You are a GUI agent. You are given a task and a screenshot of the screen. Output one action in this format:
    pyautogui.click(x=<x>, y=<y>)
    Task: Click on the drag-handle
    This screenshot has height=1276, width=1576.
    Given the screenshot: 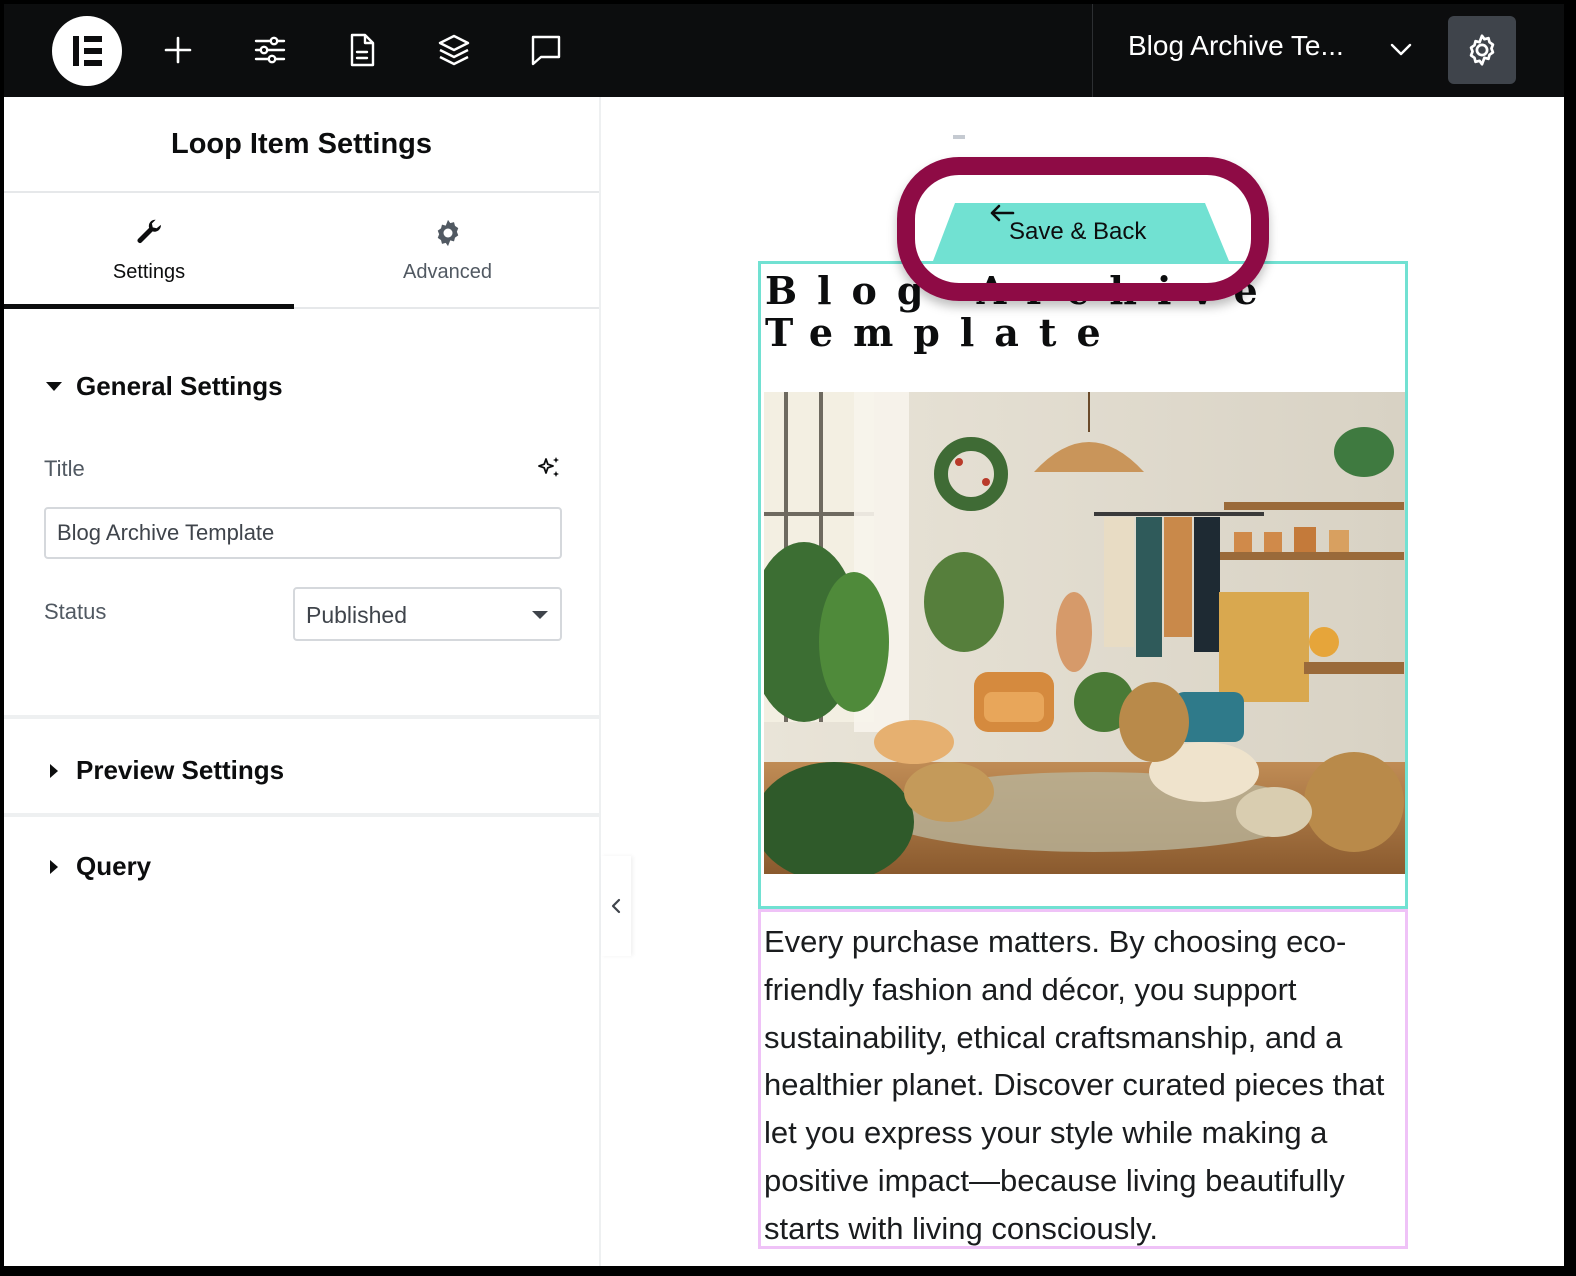 What is the action you would take?
    pyautogui.click(x=959, y=137)
    